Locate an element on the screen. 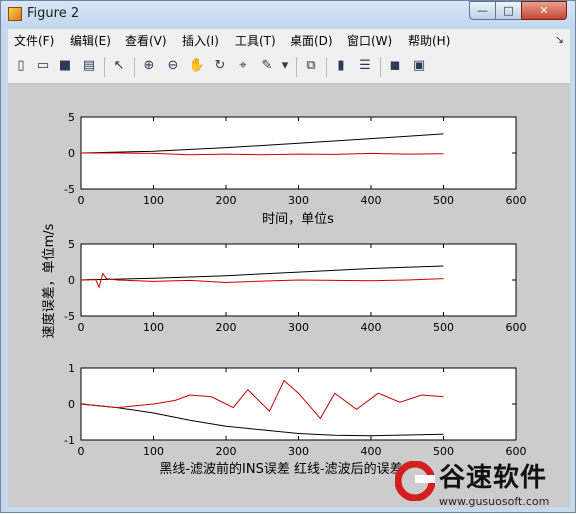 The width and height of the screenshot is (576, 514). watermark-logo-icon is located at coordinates (415, 481).